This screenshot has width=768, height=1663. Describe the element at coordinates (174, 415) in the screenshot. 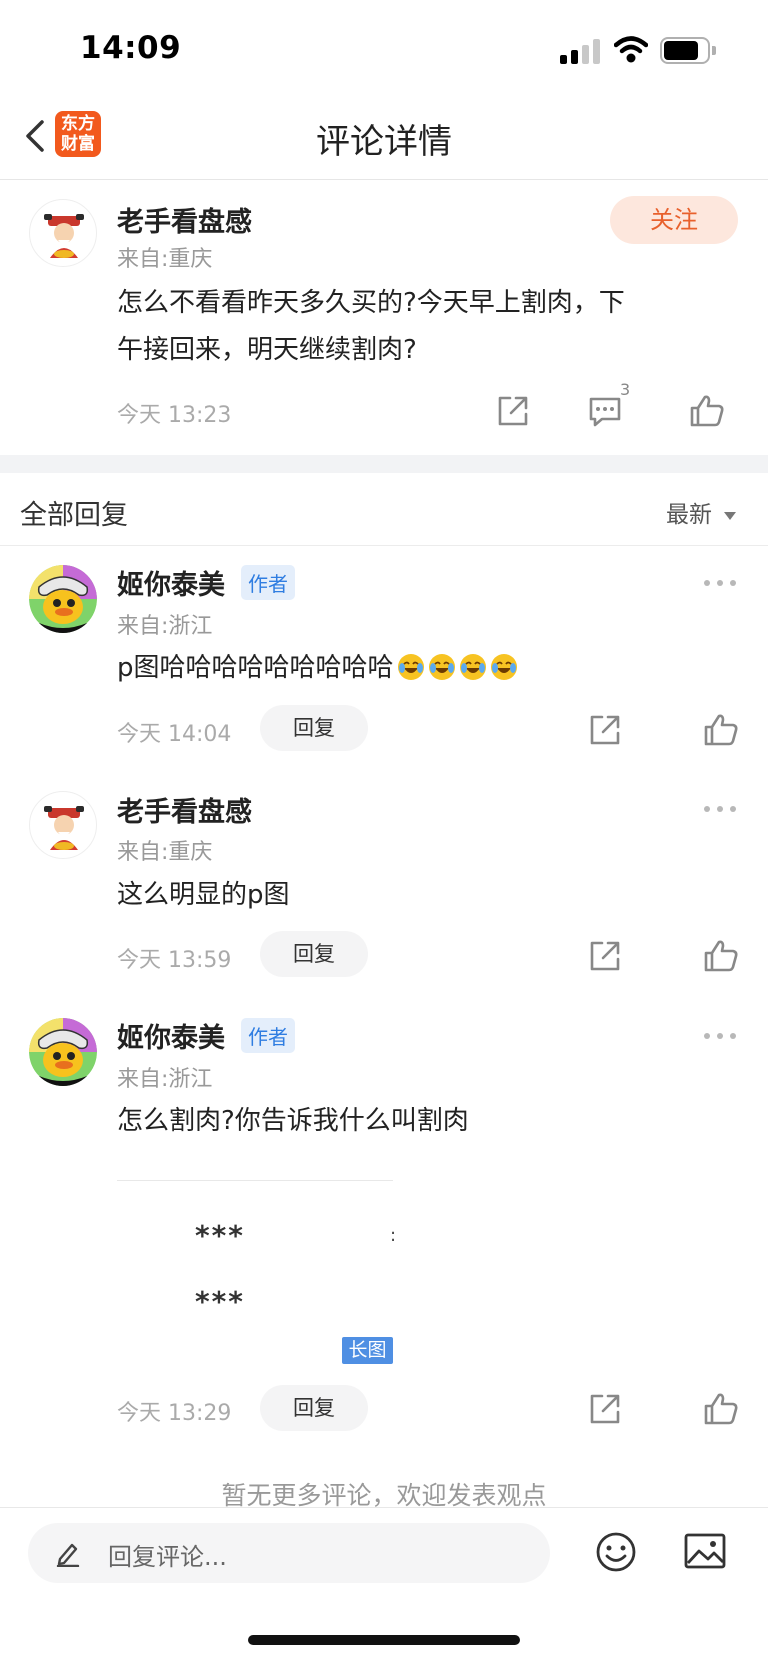

I see `comment-time: 今天 13:23` at that location.